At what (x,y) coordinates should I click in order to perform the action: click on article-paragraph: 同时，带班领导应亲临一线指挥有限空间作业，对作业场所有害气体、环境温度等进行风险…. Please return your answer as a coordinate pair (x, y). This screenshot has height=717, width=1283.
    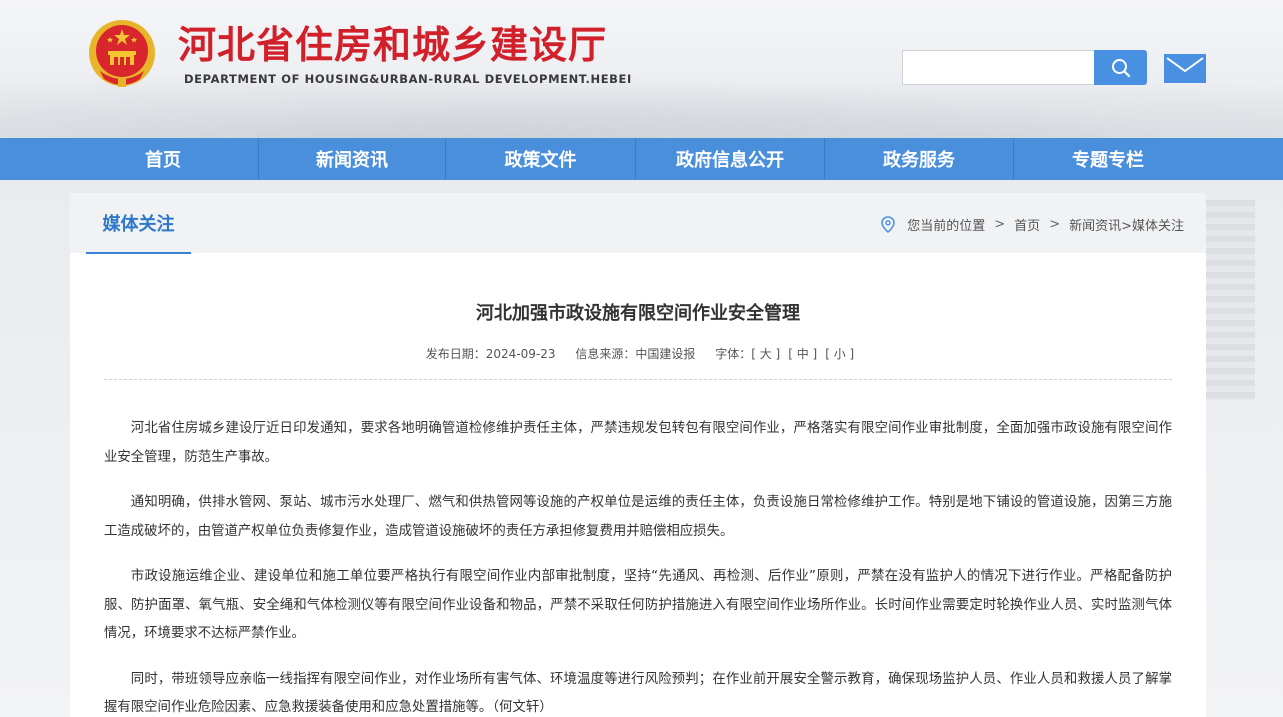
    Looking at the image, I should click on (638, 693).